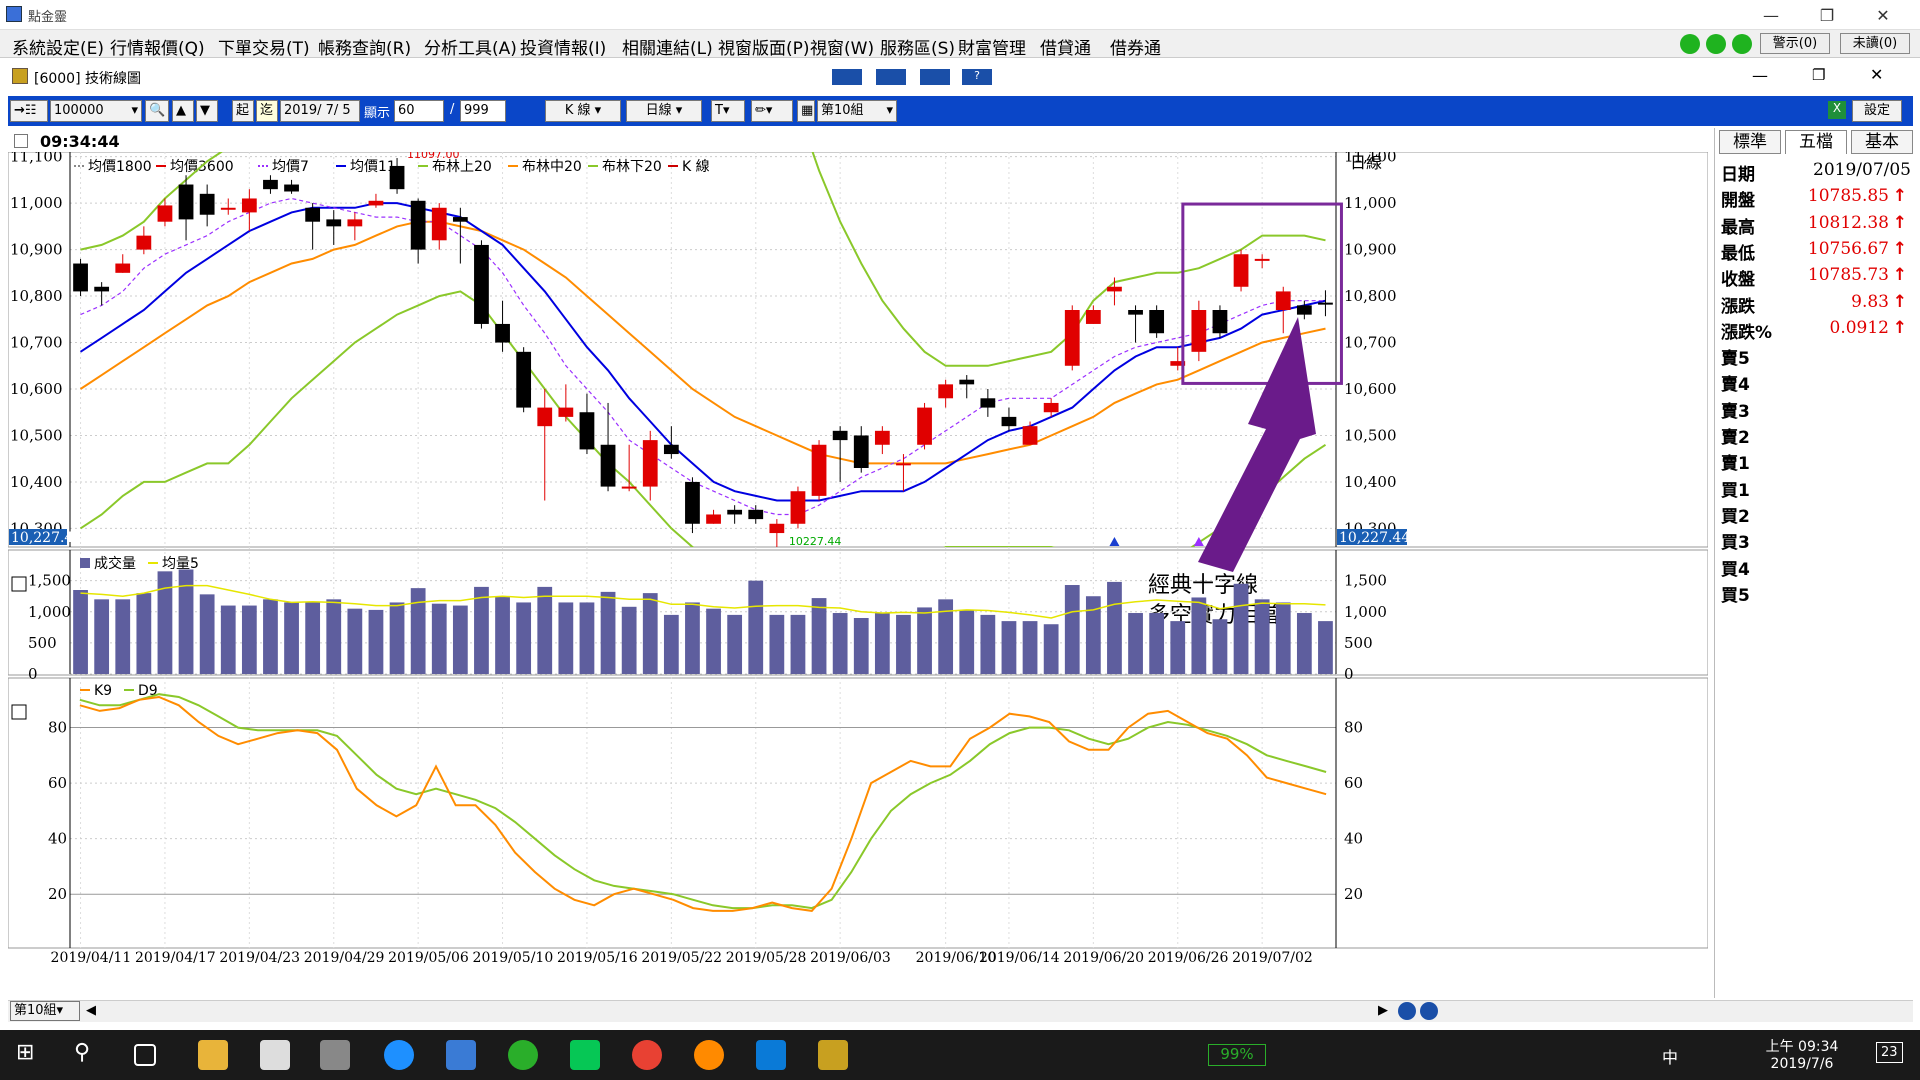 This screenshot has height=1080, width=1920. I want to click on menu-item: 財富管理, so click(992, 46).